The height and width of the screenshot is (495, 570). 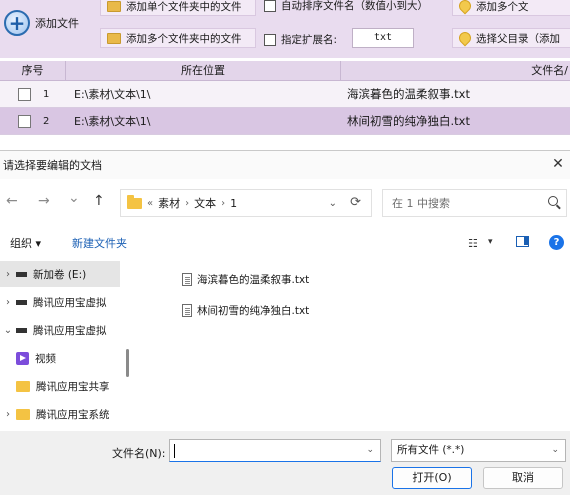 I want to click on add-file-button: + 添加文件, so click(x=49, y=23).